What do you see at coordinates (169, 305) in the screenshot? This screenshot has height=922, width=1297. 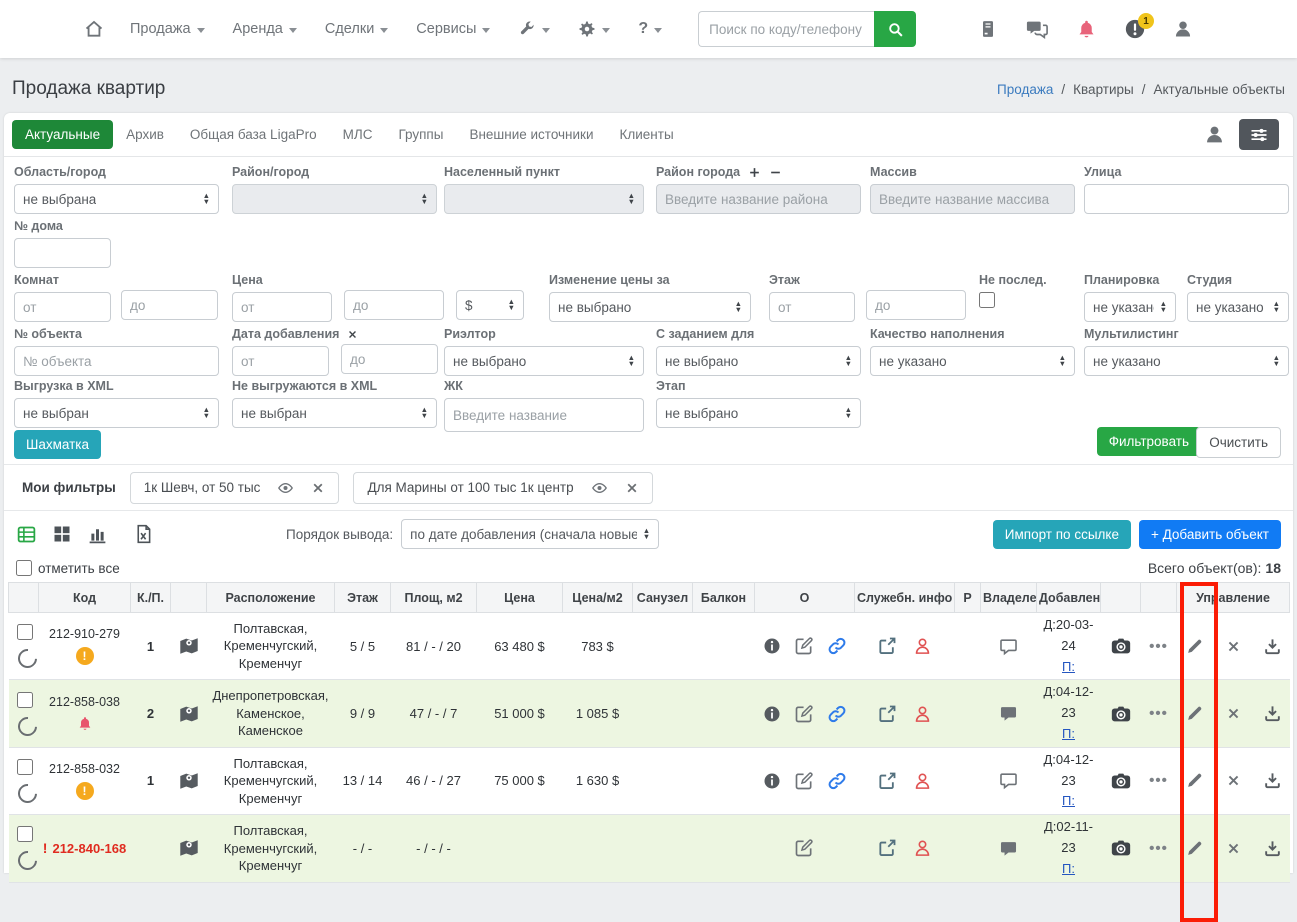 I see `rooms-to-input` at bounding box center [169, 305].